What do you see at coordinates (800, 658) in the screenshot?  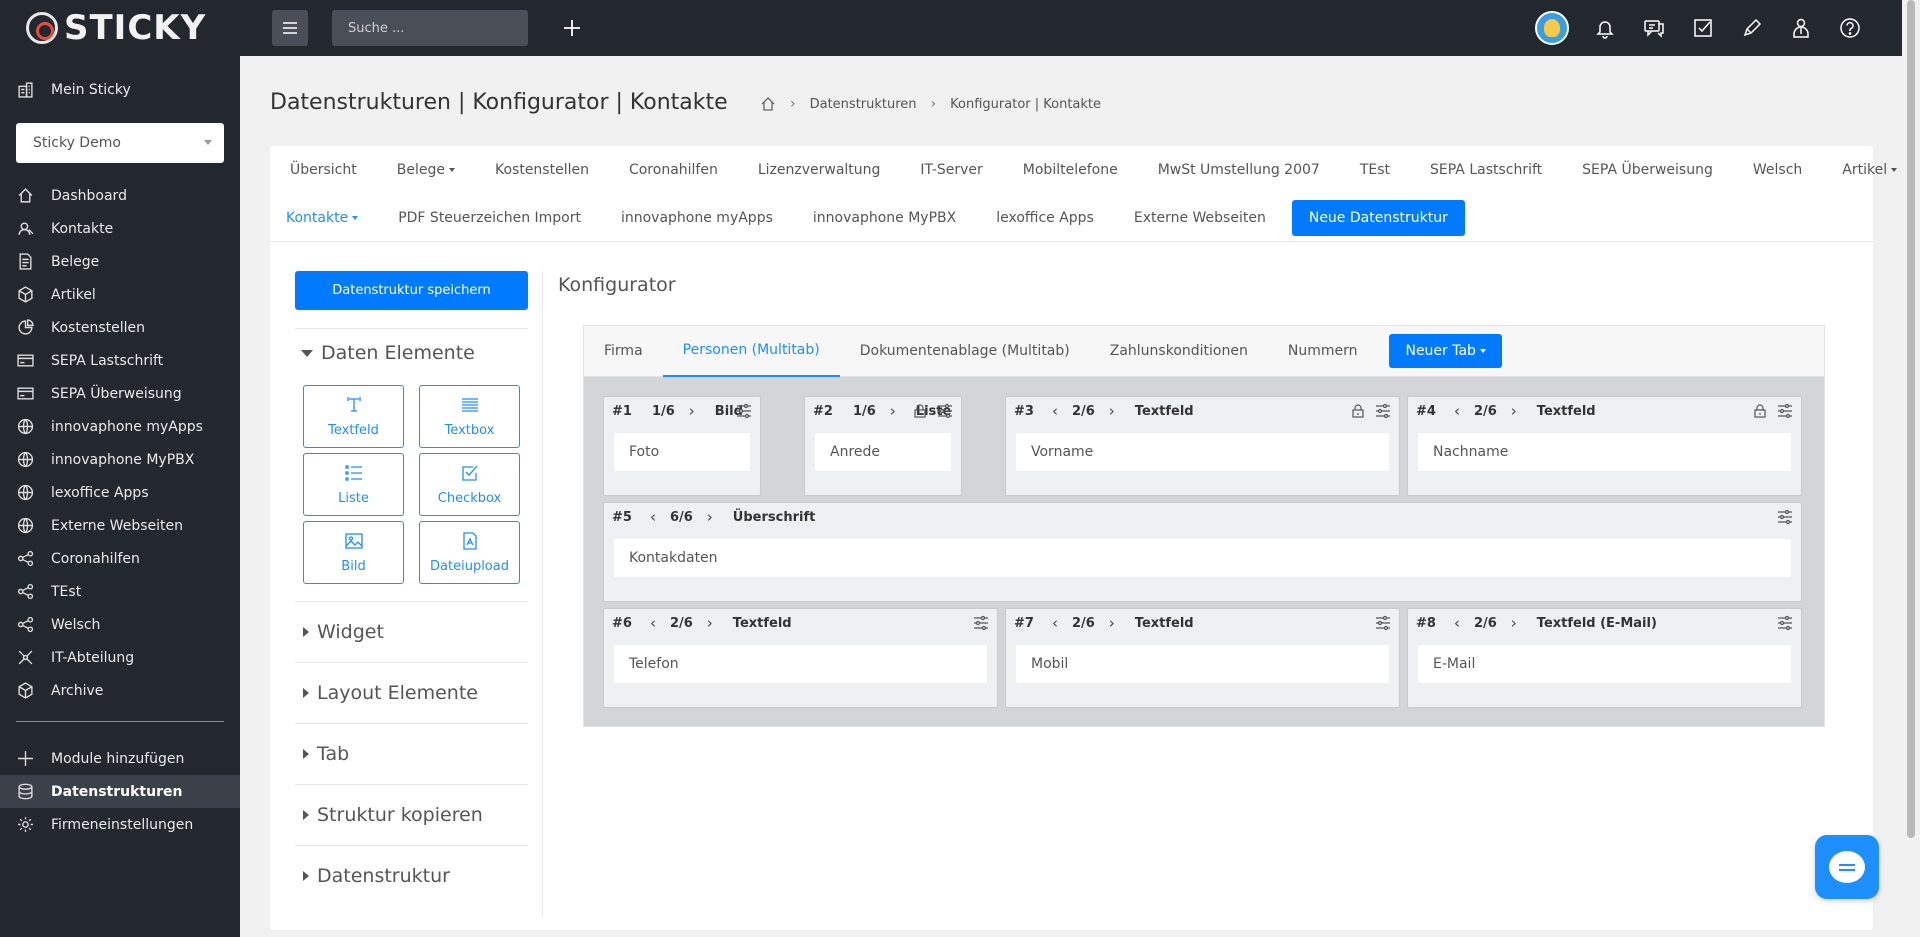 I see `field-card: #6 ‹ 2/6 › Textfeld Telefon` at bounding box center [800, 658].